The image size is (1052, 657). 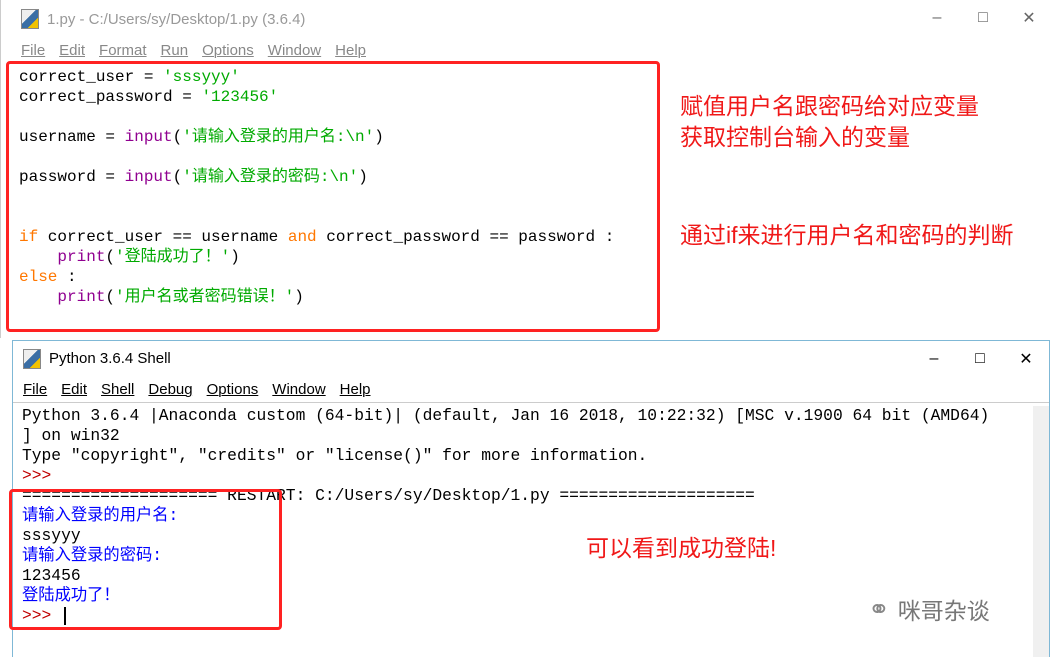 I want to click on annotation-if: 通过if来进行用户名和密码的判断, so click(x=847, y=235).